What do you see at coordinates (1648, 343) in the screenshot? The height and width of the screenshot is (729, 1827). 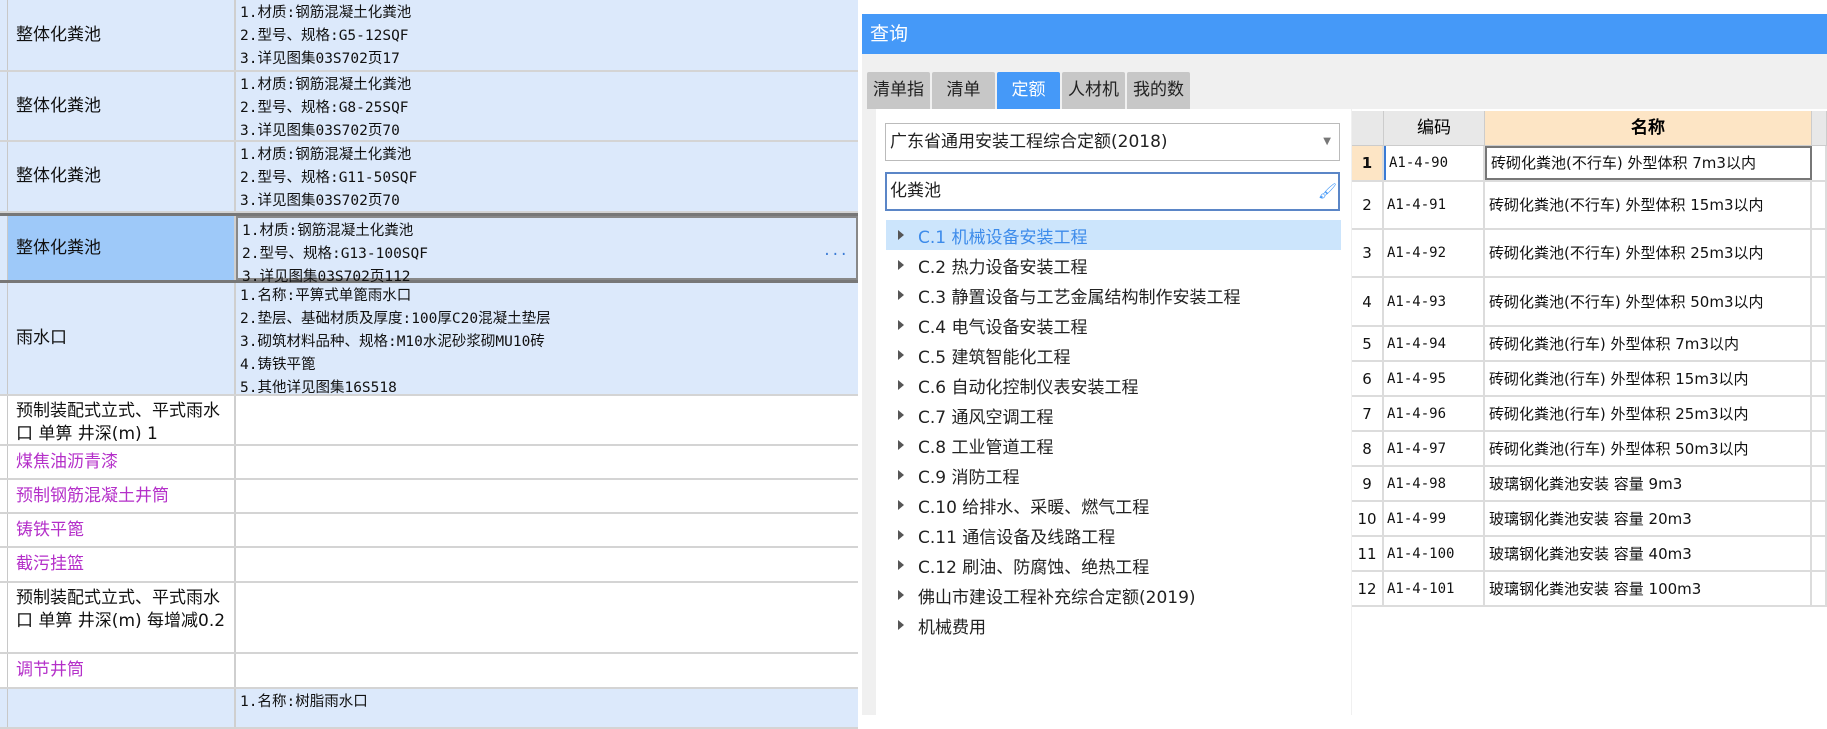 I see `name-cell: 砖砌化粪池(行车) 外型体积 7m3以内` at bounding box center [1648, 343].